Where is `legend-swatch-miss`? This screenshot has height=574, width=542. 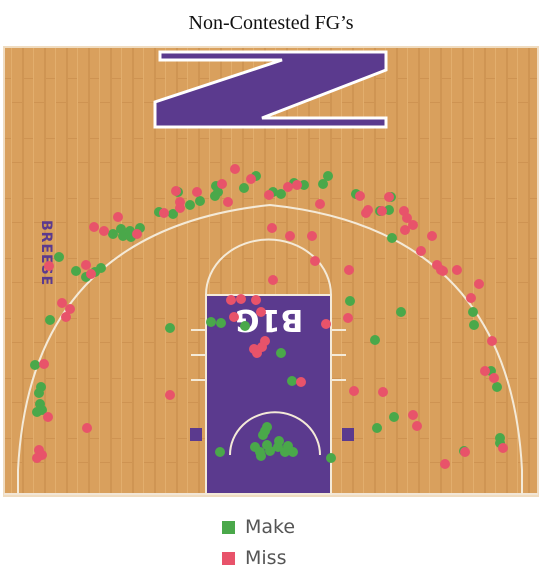 legend-swatch-miss is located at coordinates (228, 558).